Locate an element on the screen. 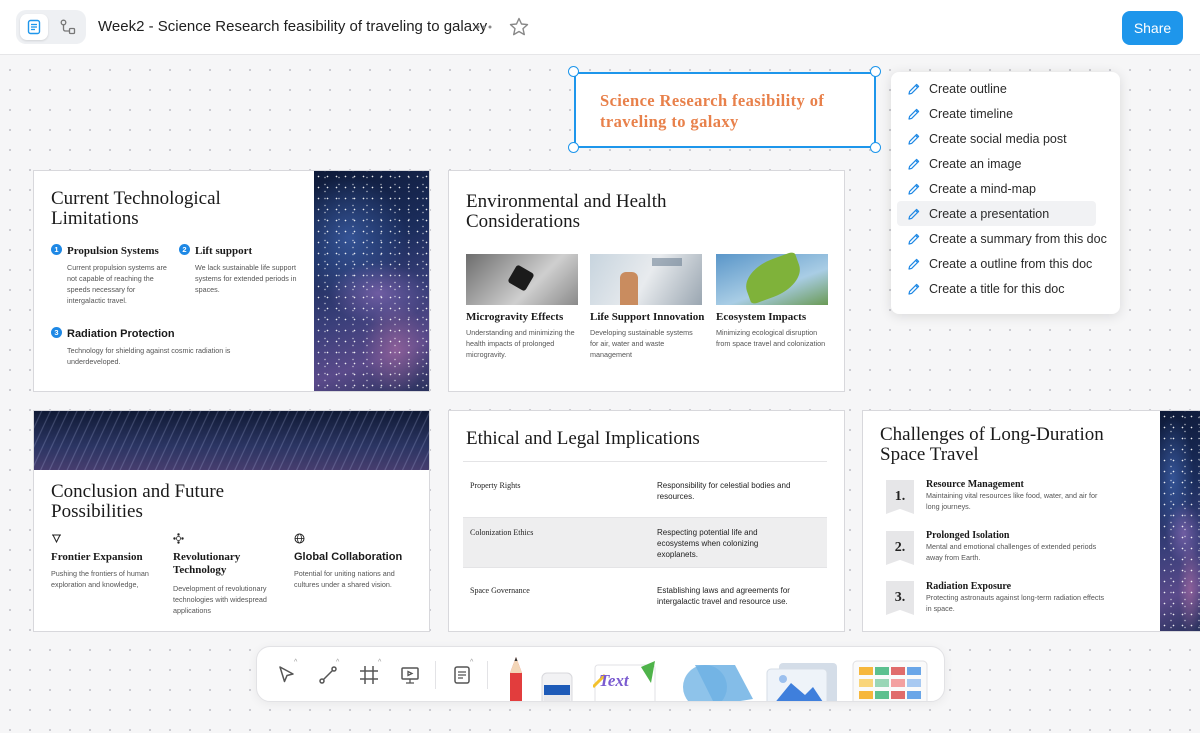 The width and height of the screenshot is (1200, 733). step-marker: 3. is located at coordinates (900, 598).